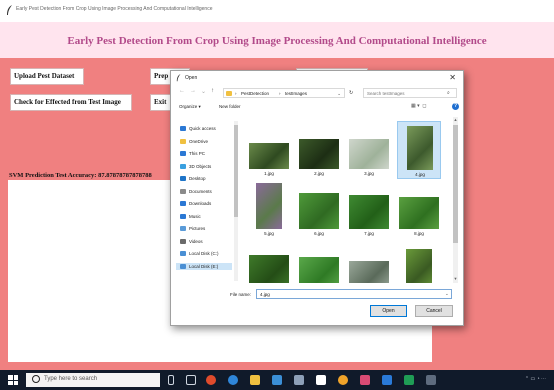 The width and height of the screenshot is (554, 390). What do you see at coordinates (191, 241) in the screenshot?
I see `nav-item: Videos` at bounding box center [191, 241].